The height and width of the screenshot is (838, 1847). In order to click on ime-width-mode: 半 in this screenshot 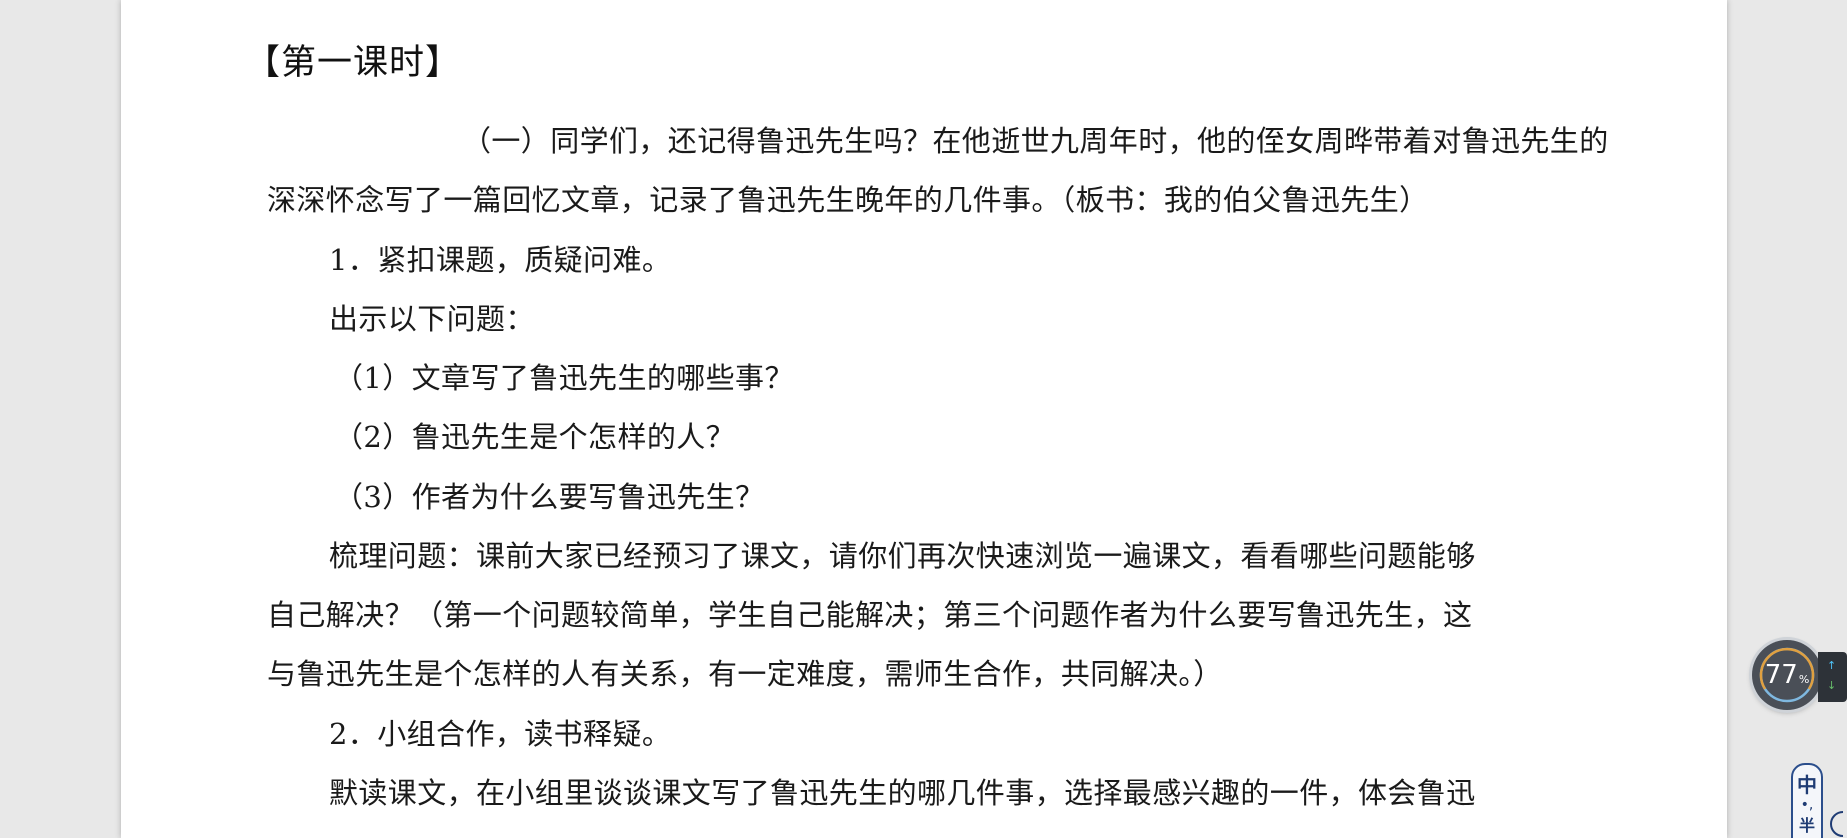, I will do `click(1807, 824)`.